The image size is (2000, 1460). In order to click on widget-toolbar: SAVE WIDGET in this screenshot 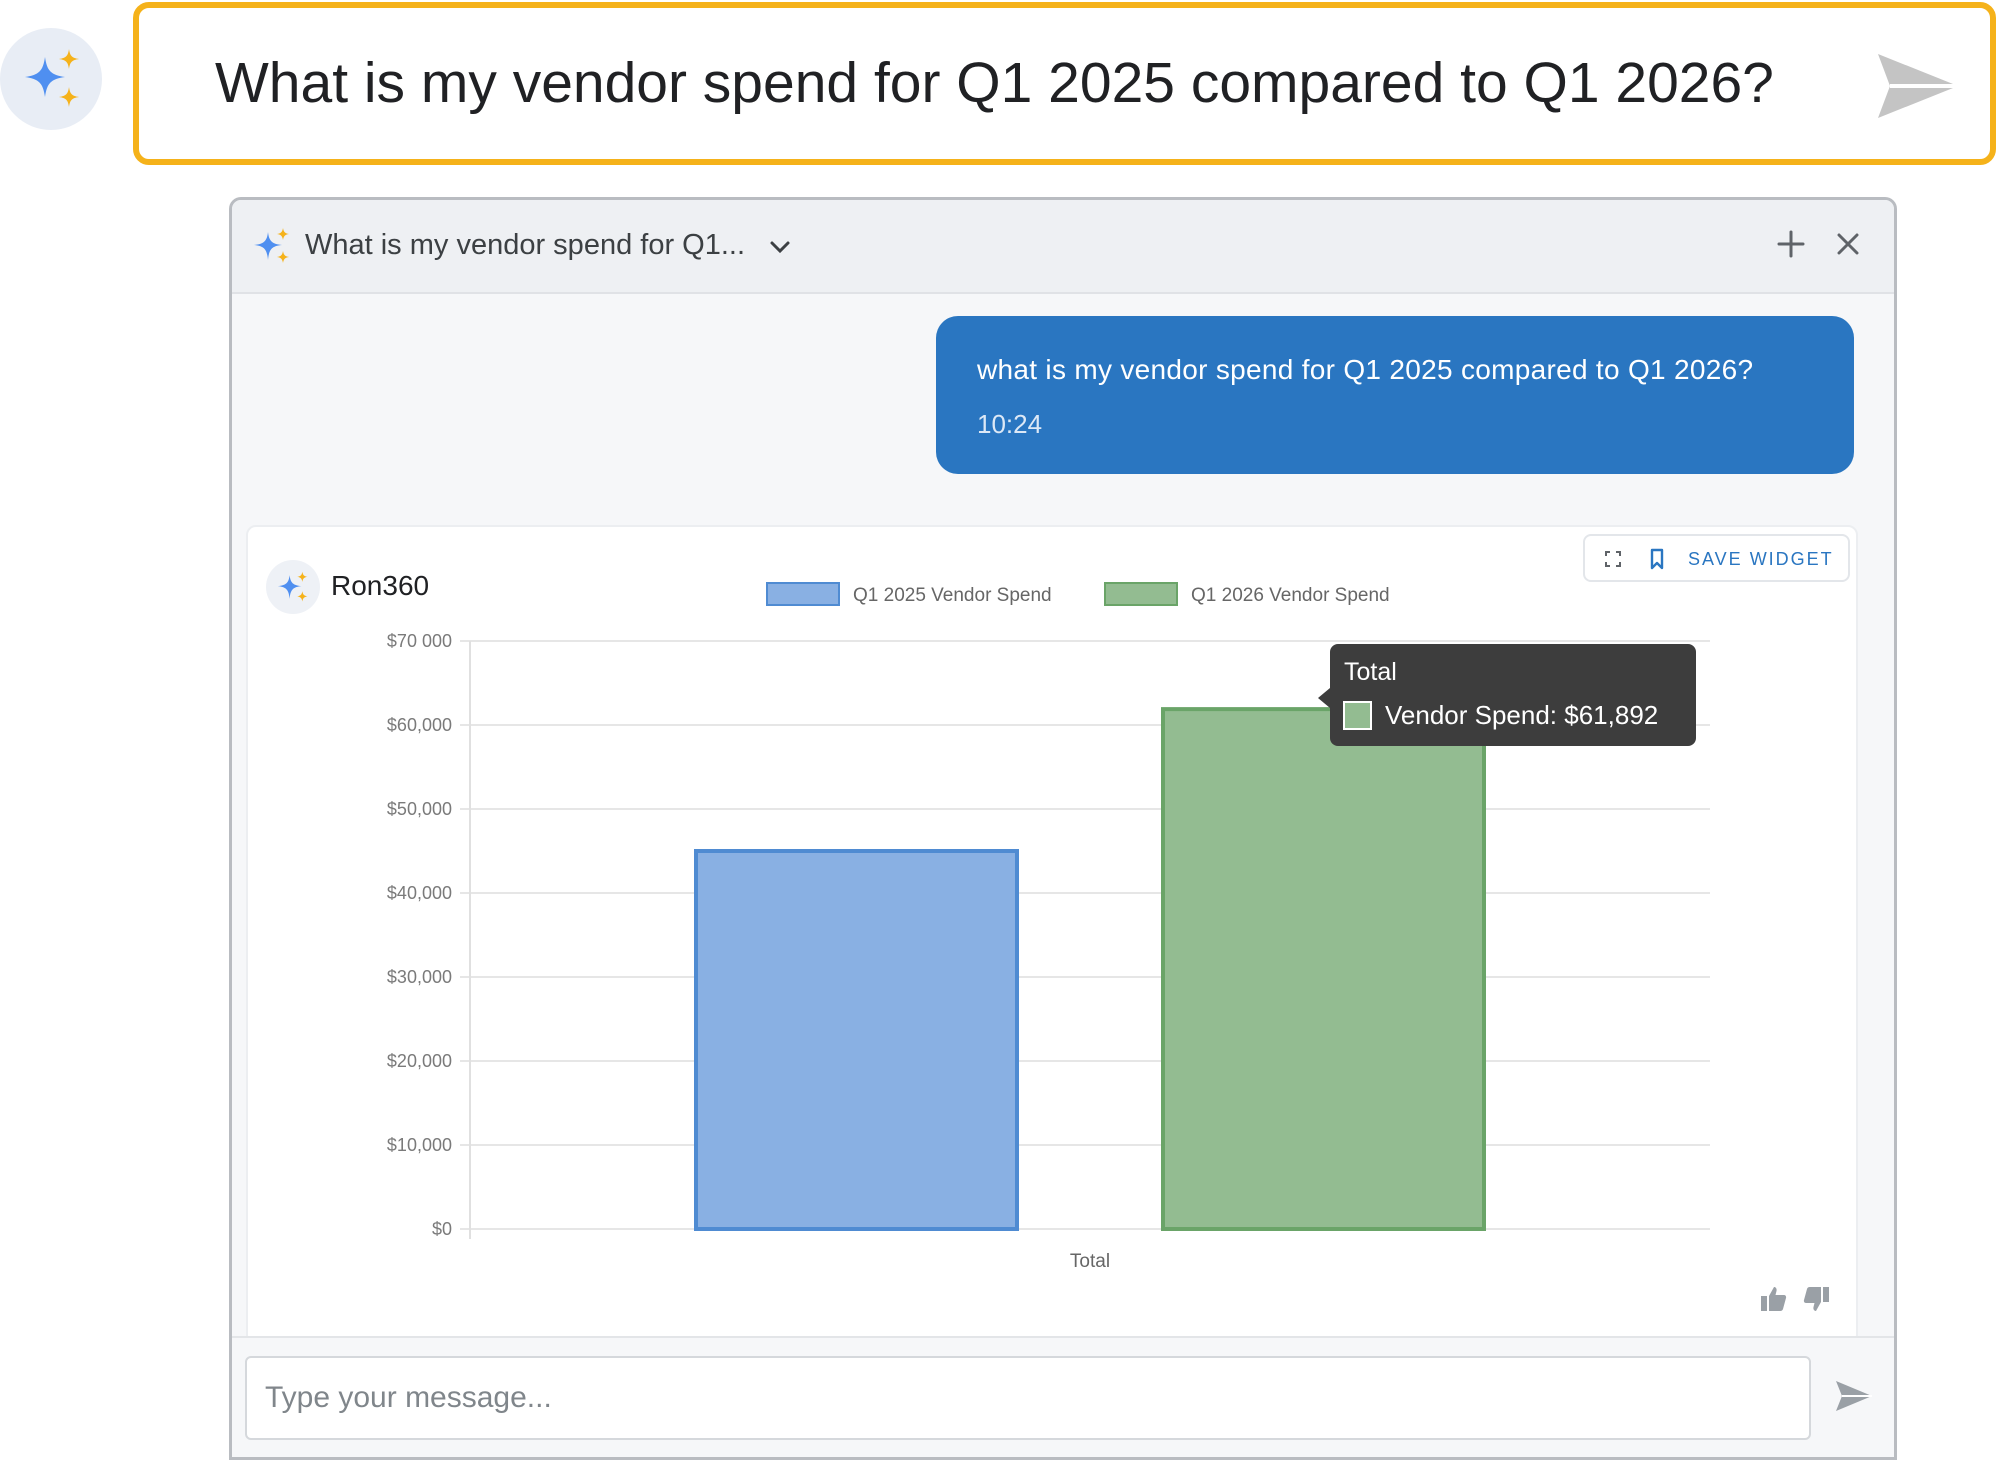, I will do `click(1716, 558)`.